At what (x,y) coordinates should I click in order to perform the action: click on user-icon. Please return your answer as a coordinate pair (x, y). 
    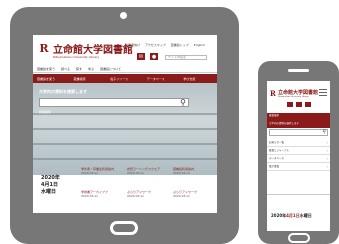
    Looking at the image, I should click on (299, 104).